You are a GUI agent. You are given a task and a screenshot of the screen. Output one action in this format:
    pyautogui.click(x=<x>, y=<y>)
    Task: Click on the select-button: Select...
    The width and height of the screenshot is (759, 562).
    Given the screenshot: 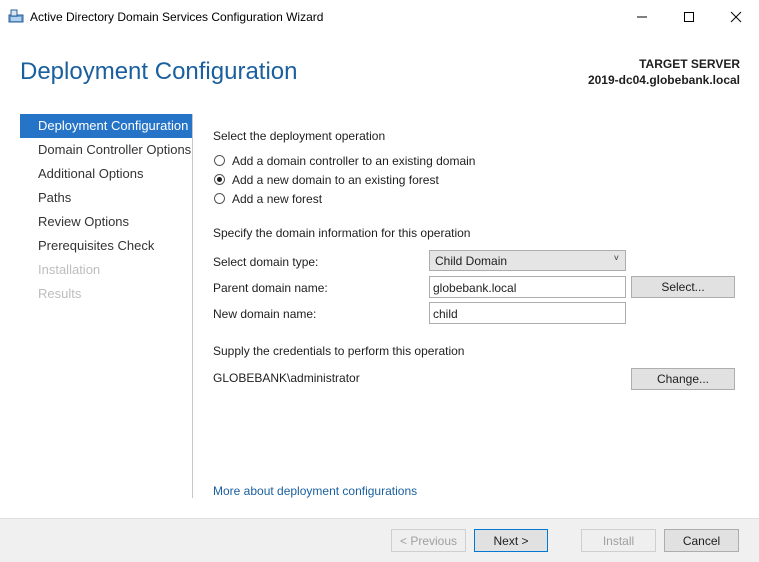 What is the action you would take?
    pyautogui.click(x=683, y=287)
    